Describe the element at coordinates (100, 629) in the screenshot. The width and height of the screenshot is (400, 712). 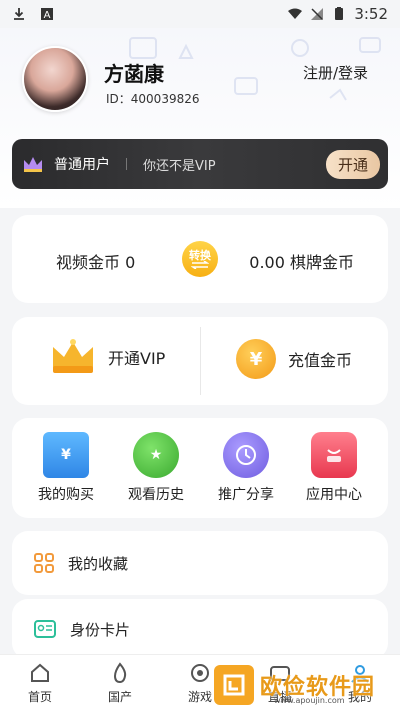
I see `id-card-label: 身份卡片` at that location.